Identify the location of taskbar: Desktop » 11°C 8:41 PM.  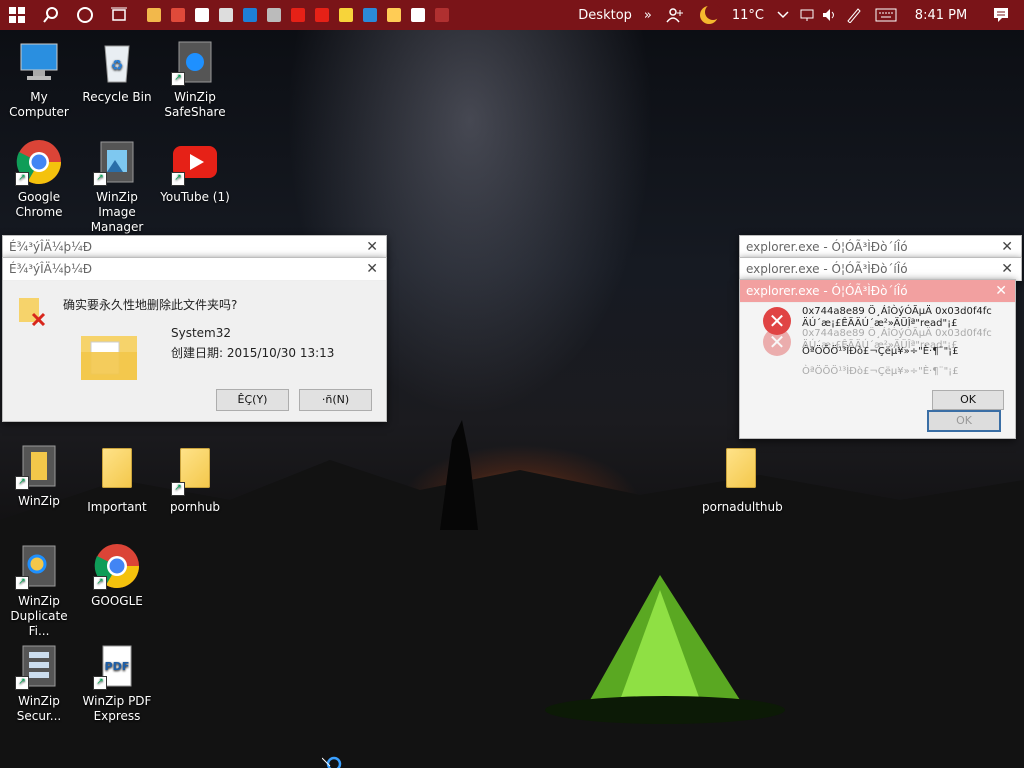
(512, 15).